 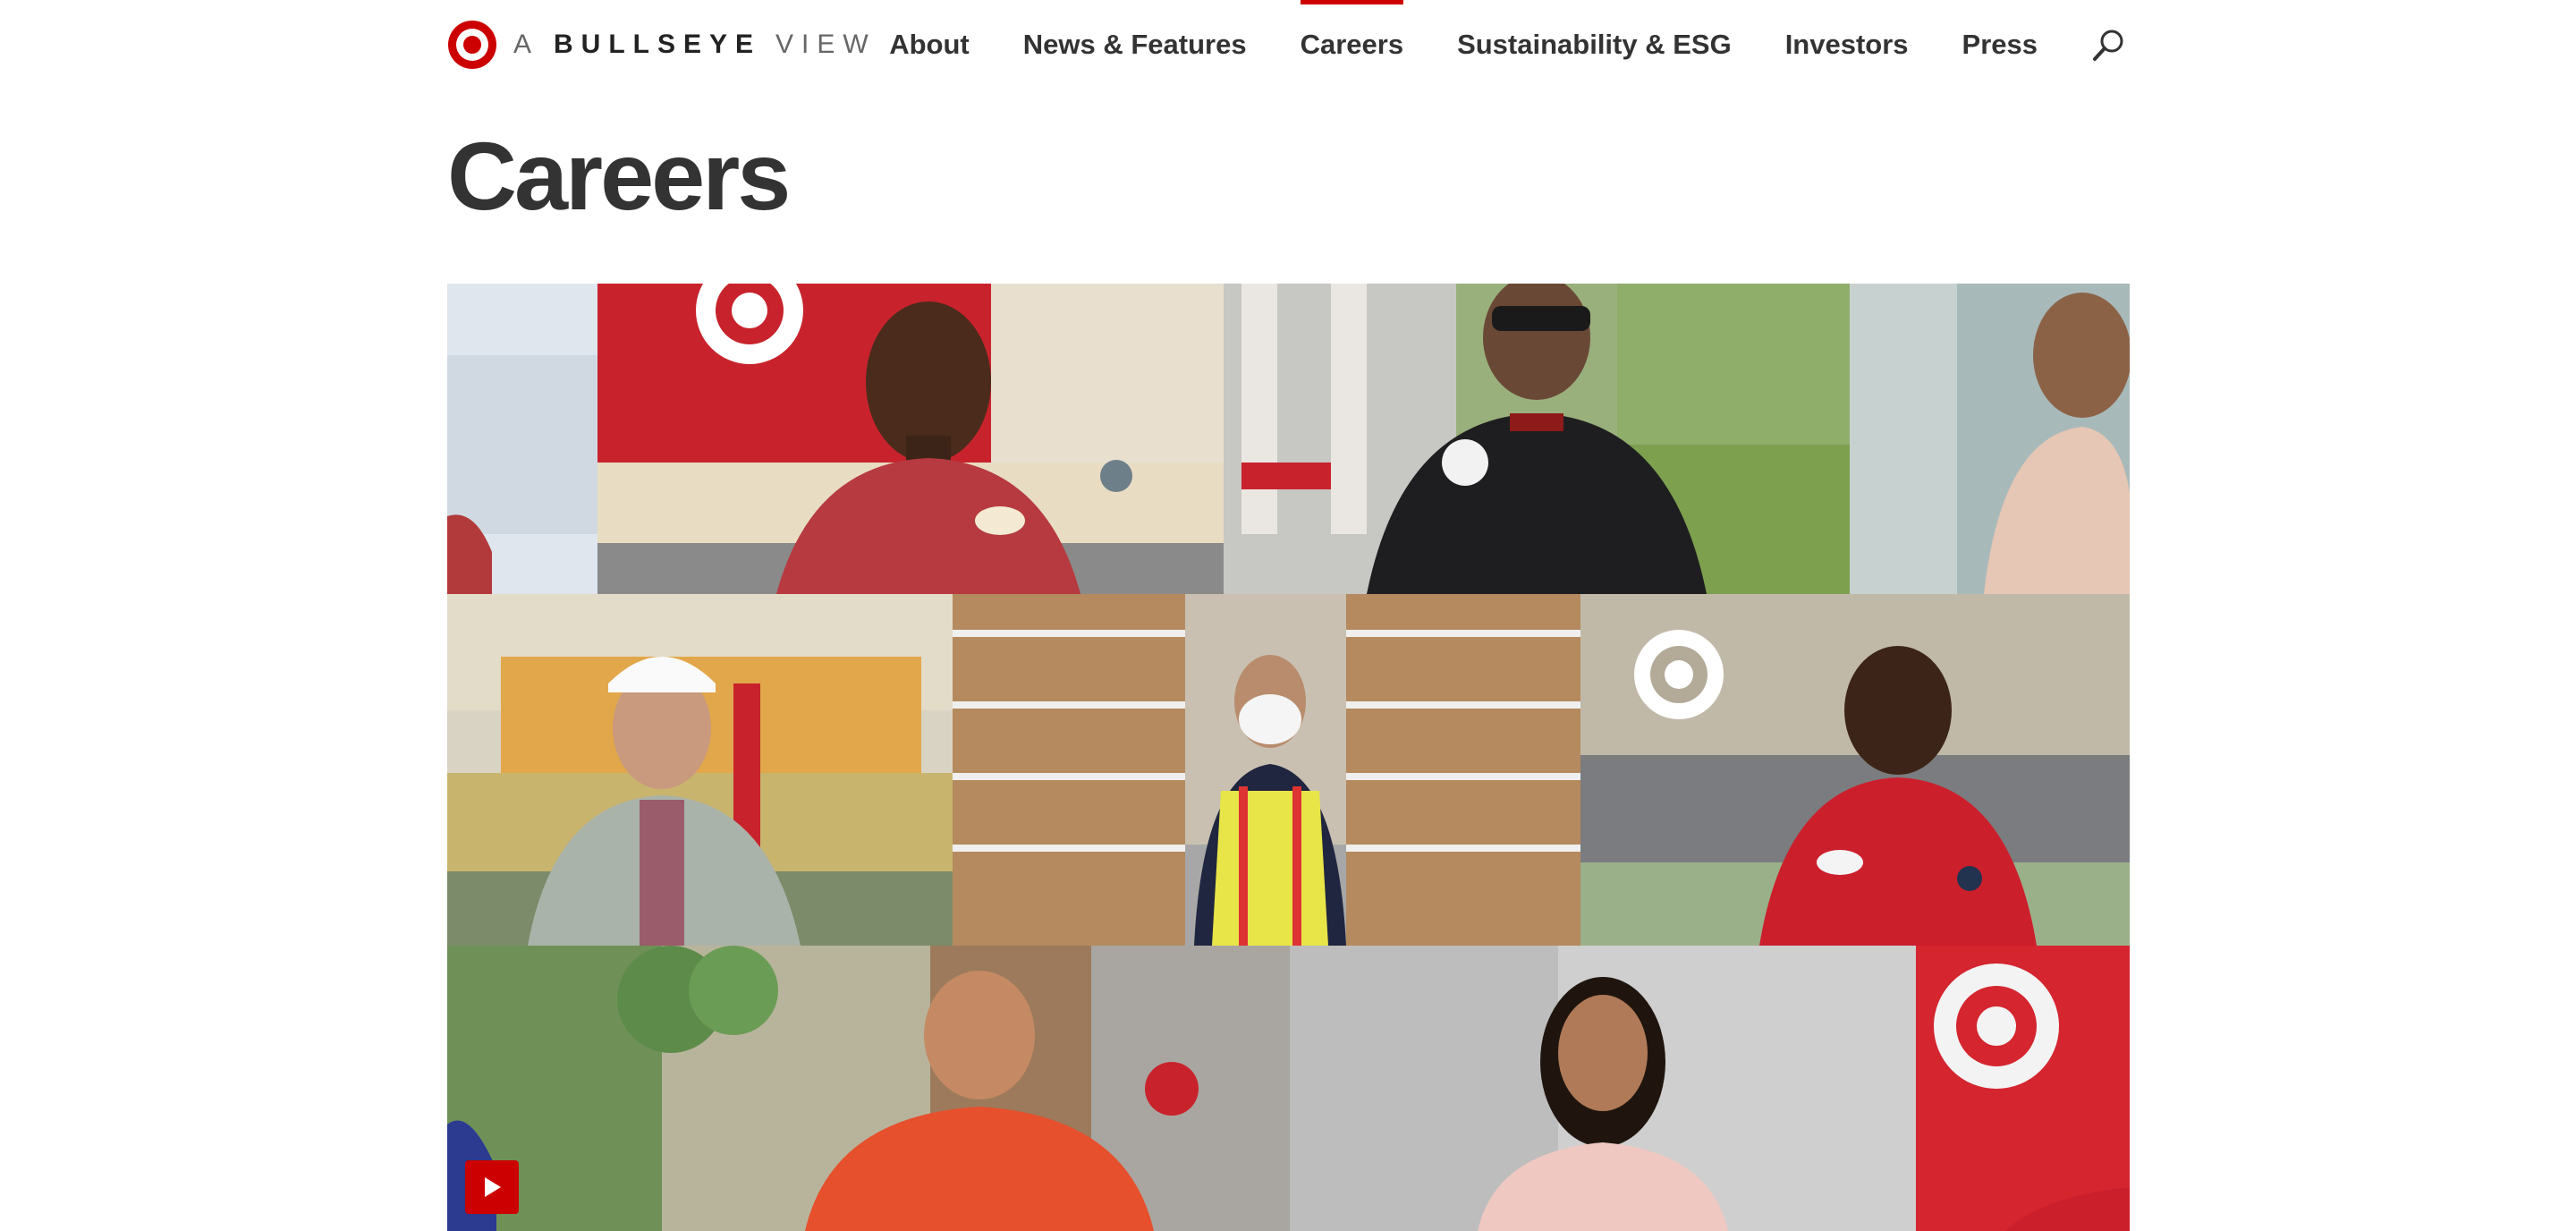 I want to click on search-button, so click(x=2109, y=44).